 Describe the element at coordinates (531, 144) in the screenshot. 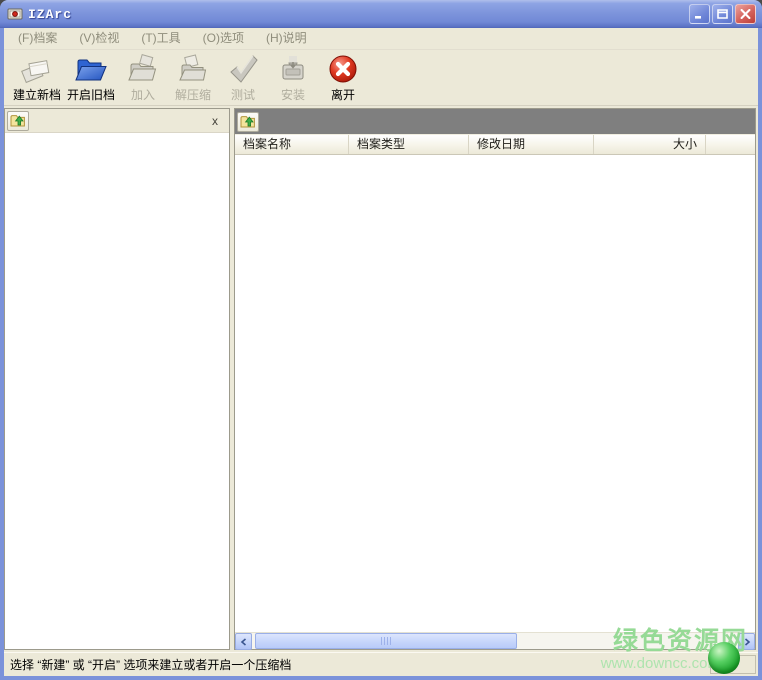

I see `column-header-date: 修改日期` at that location.